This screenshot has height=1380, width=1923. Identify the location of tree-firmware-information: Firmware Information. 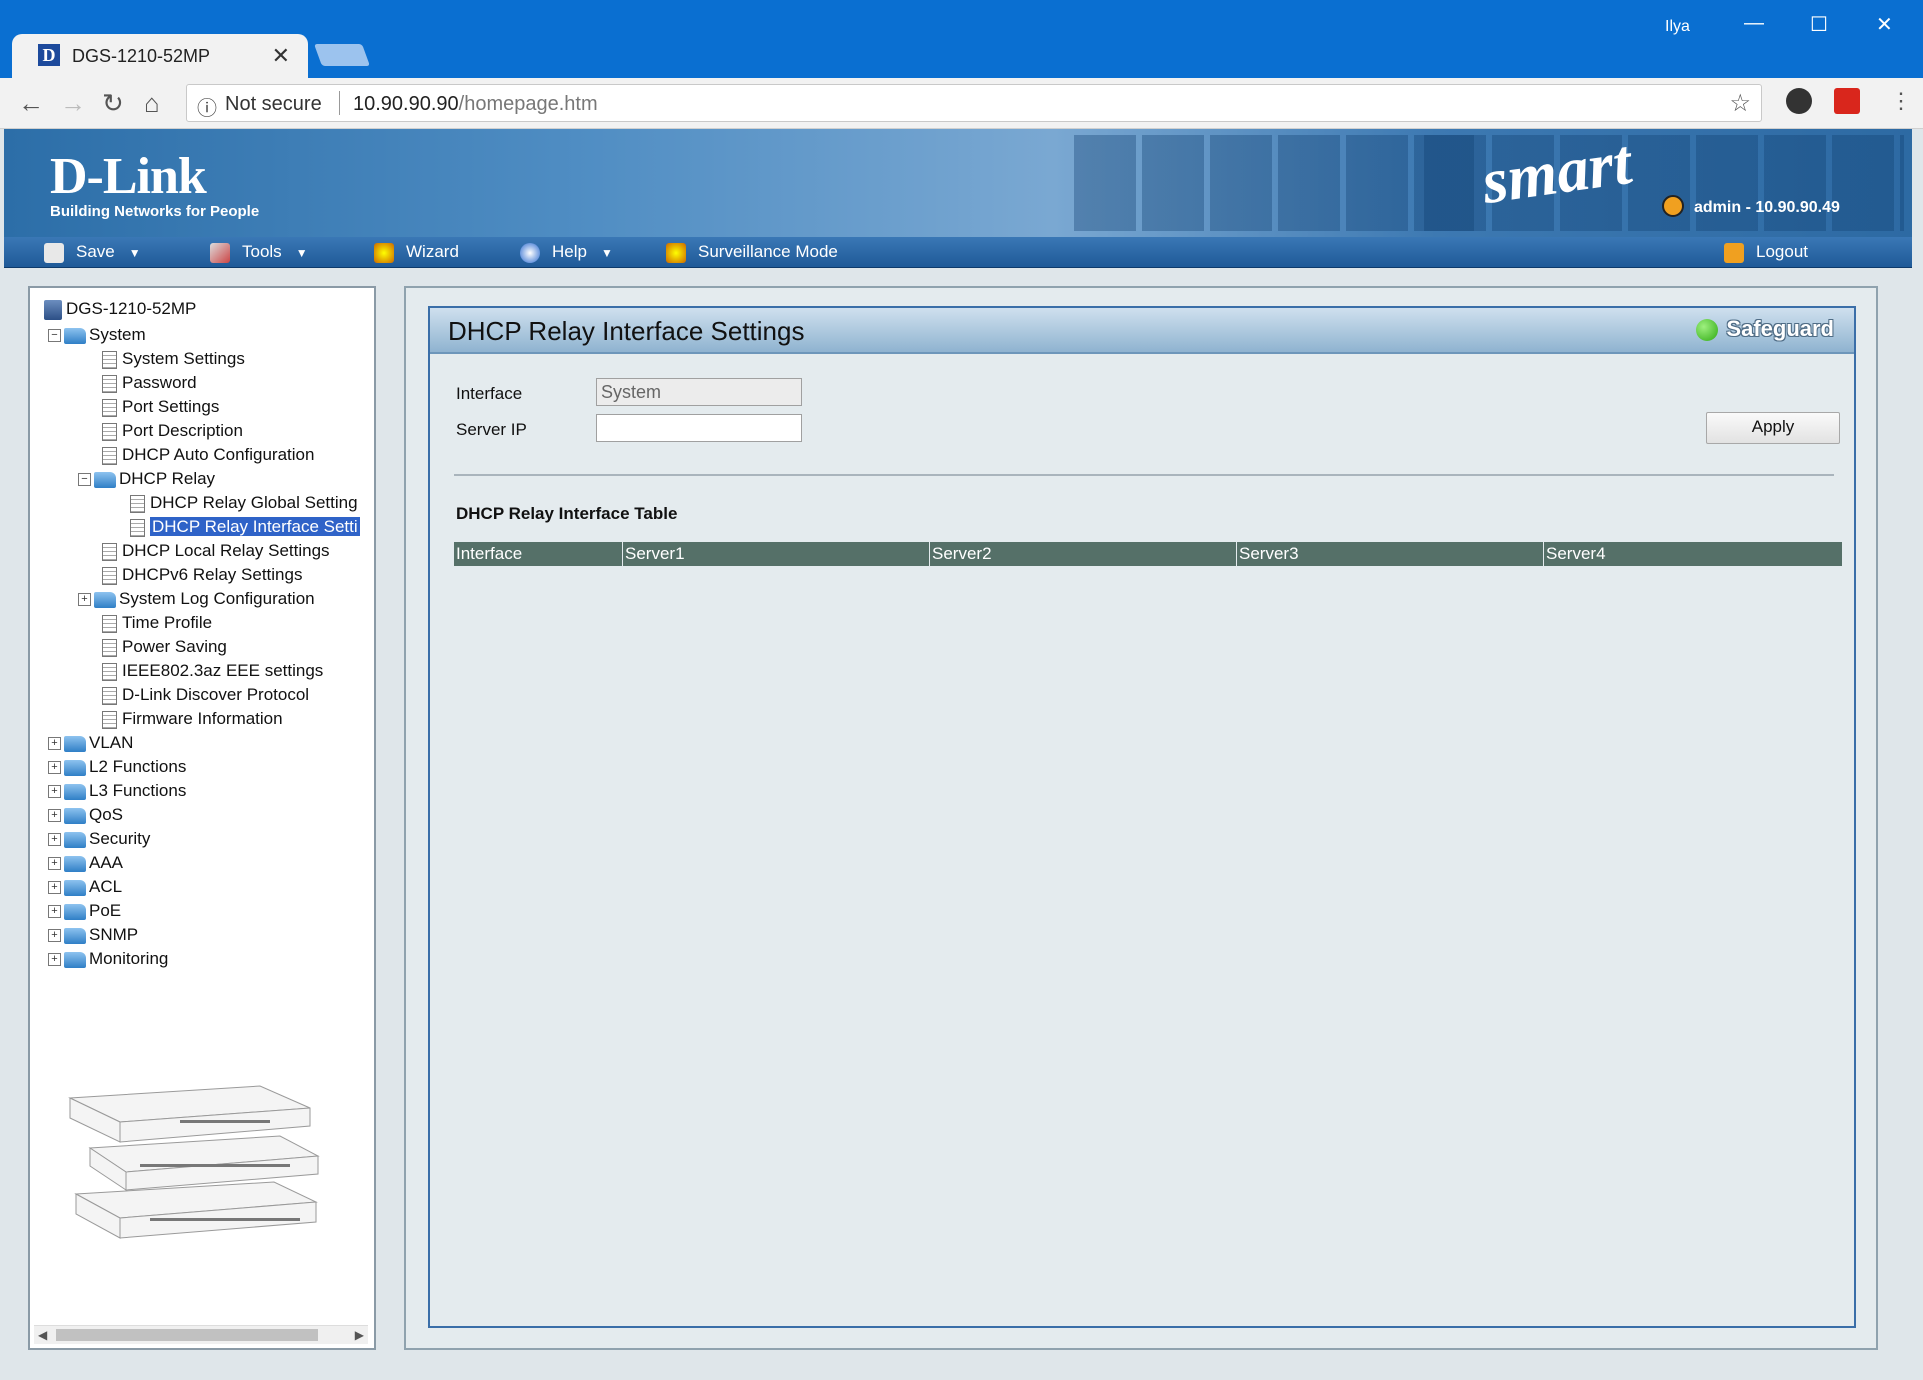
(192, 719).